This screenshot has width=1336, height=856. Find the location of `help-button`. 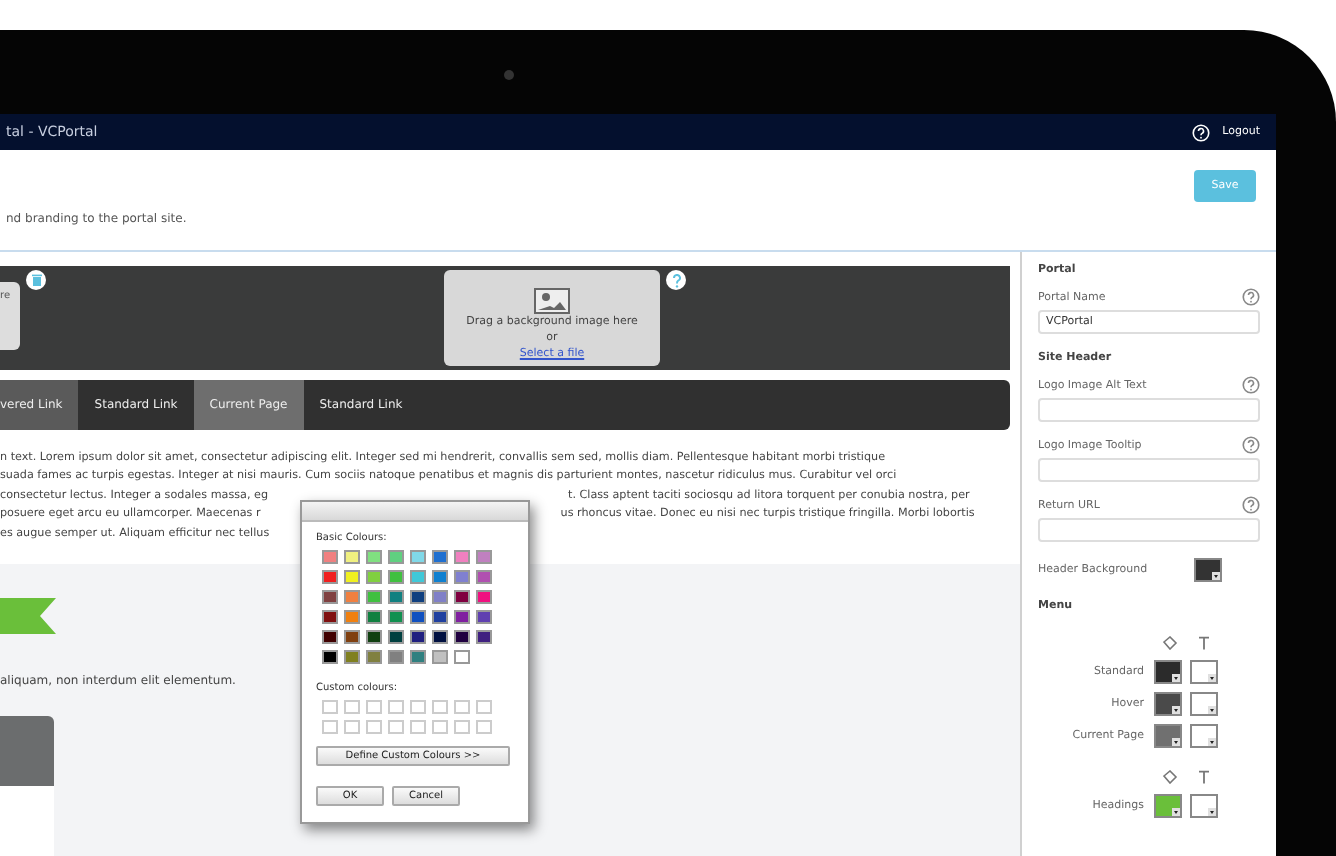

help-button is located at coordinates (676, 280).